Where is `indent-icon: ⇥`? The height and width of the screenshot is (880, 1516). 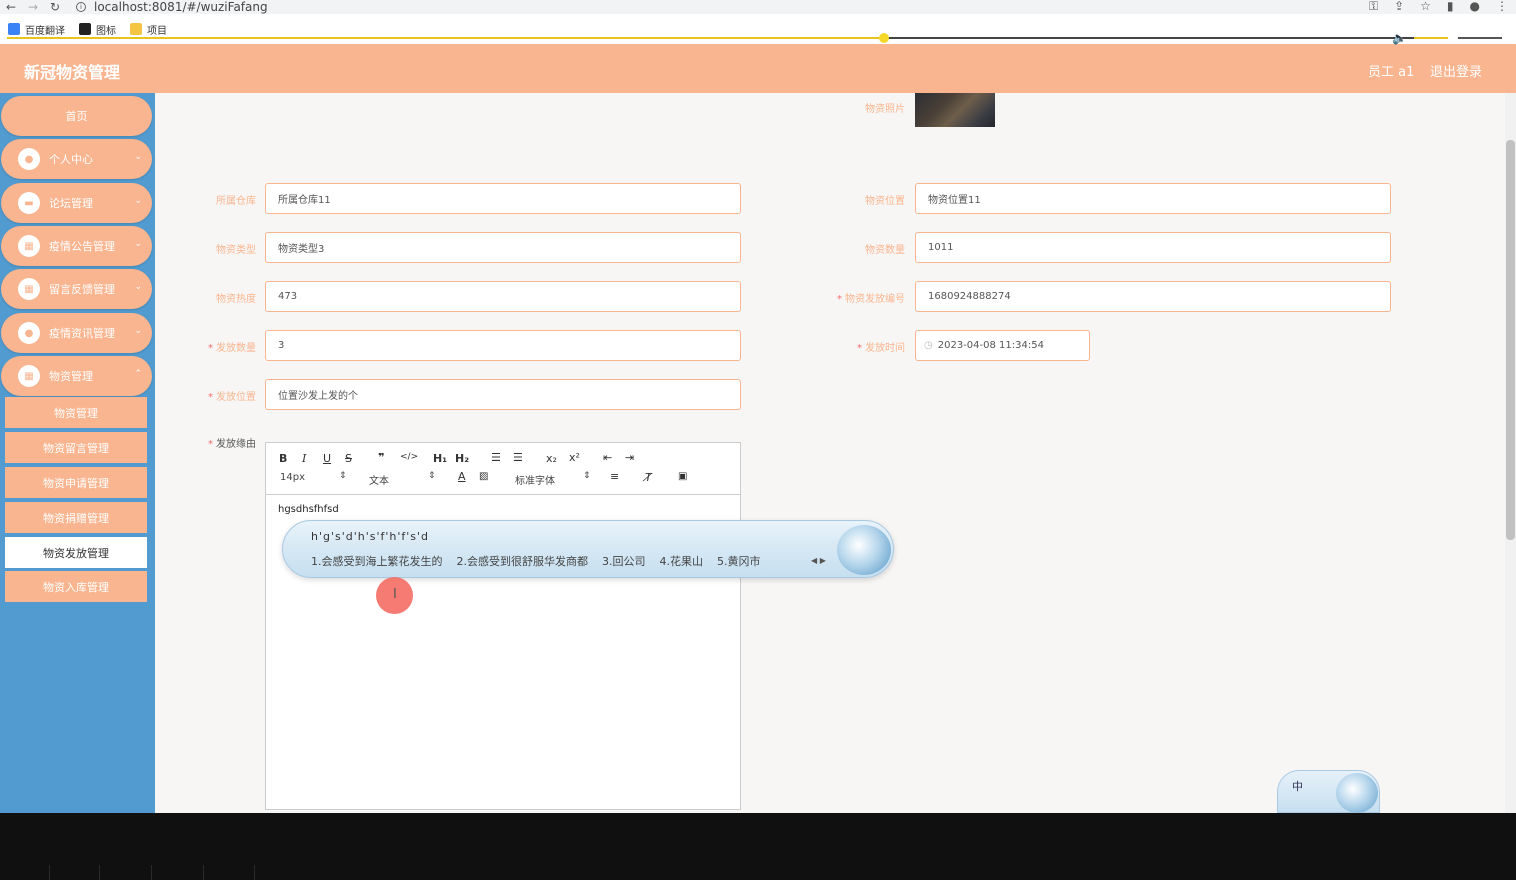
indent-icon: ⇥ is located at coordinates (629, 457).